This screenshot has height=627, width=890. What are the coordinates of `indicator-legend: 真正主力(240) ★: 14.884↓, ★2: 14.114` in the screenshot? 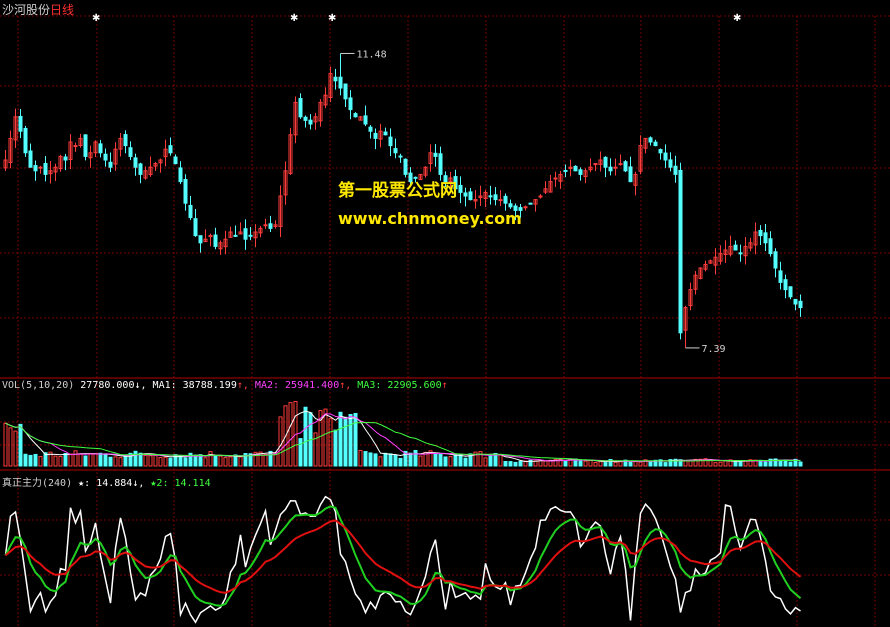 It's located at (106, 483).